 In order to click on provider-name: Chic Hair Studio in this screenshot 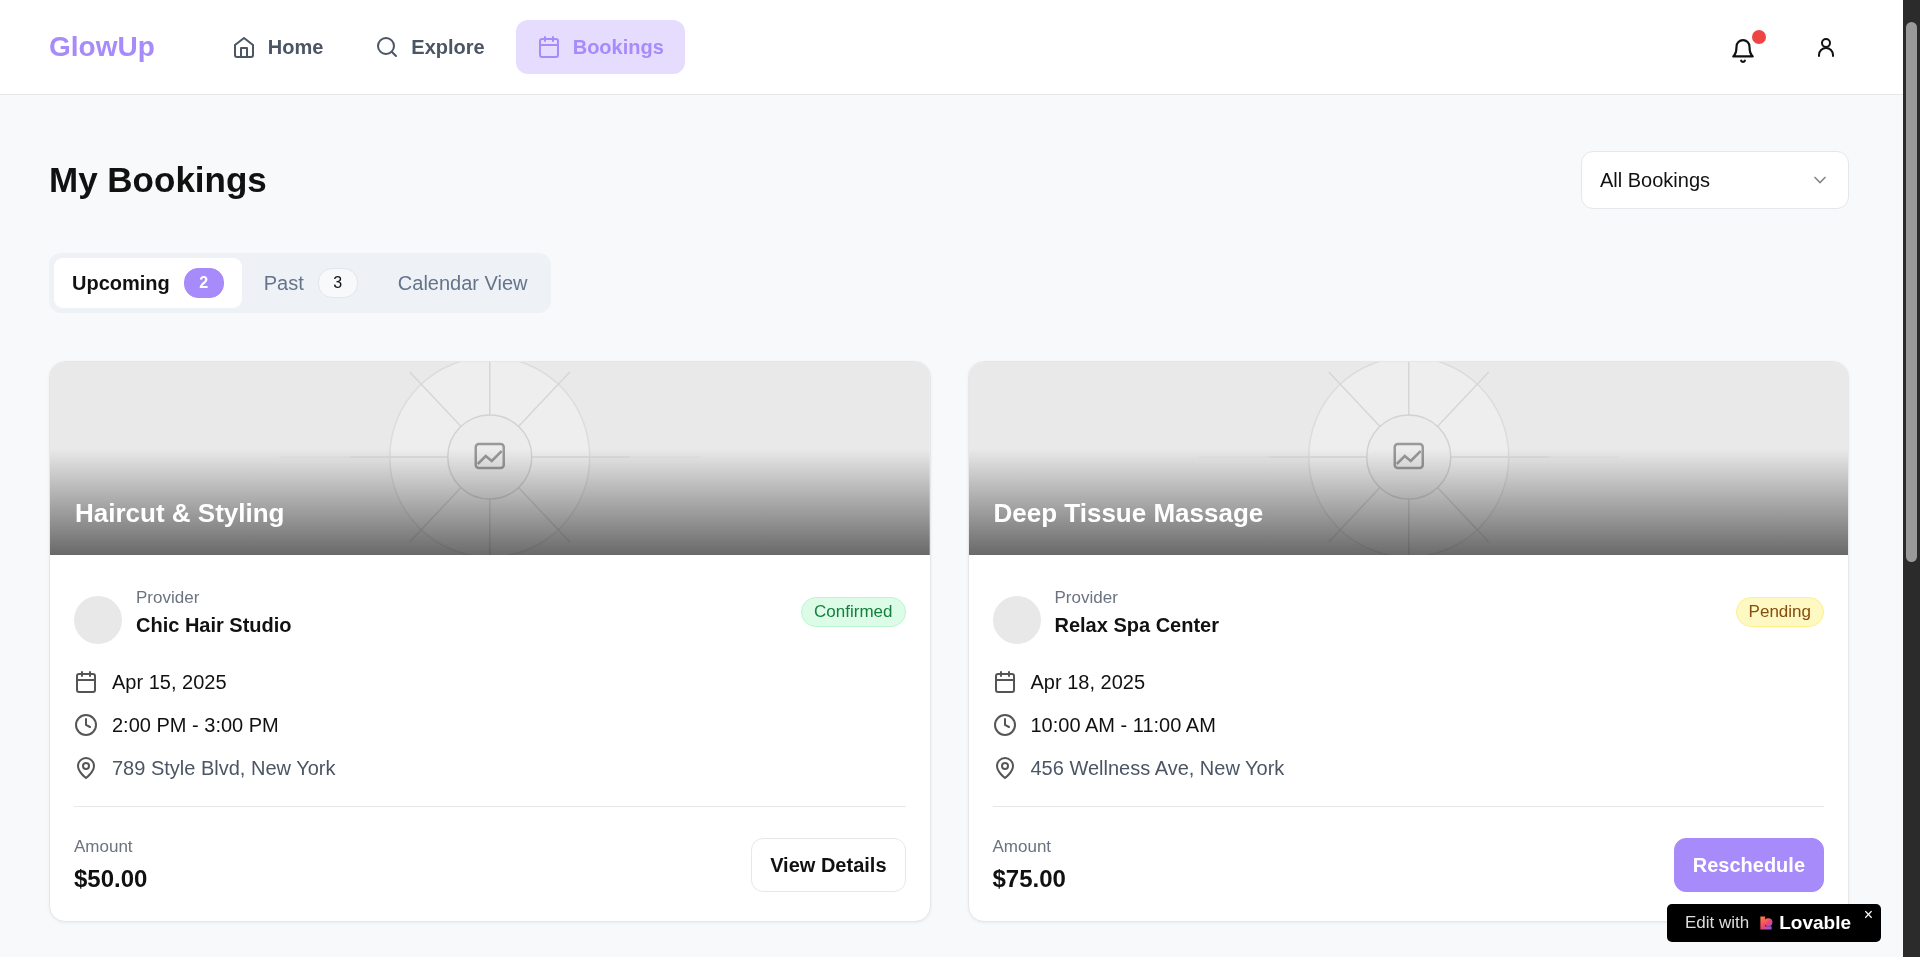, I will do `click(214, 625)`.